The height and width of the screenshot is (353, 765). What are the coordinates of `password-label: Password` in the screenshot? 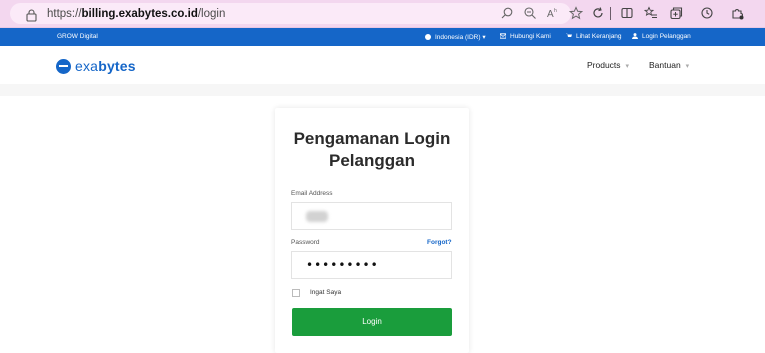 It's located at (305, 242).